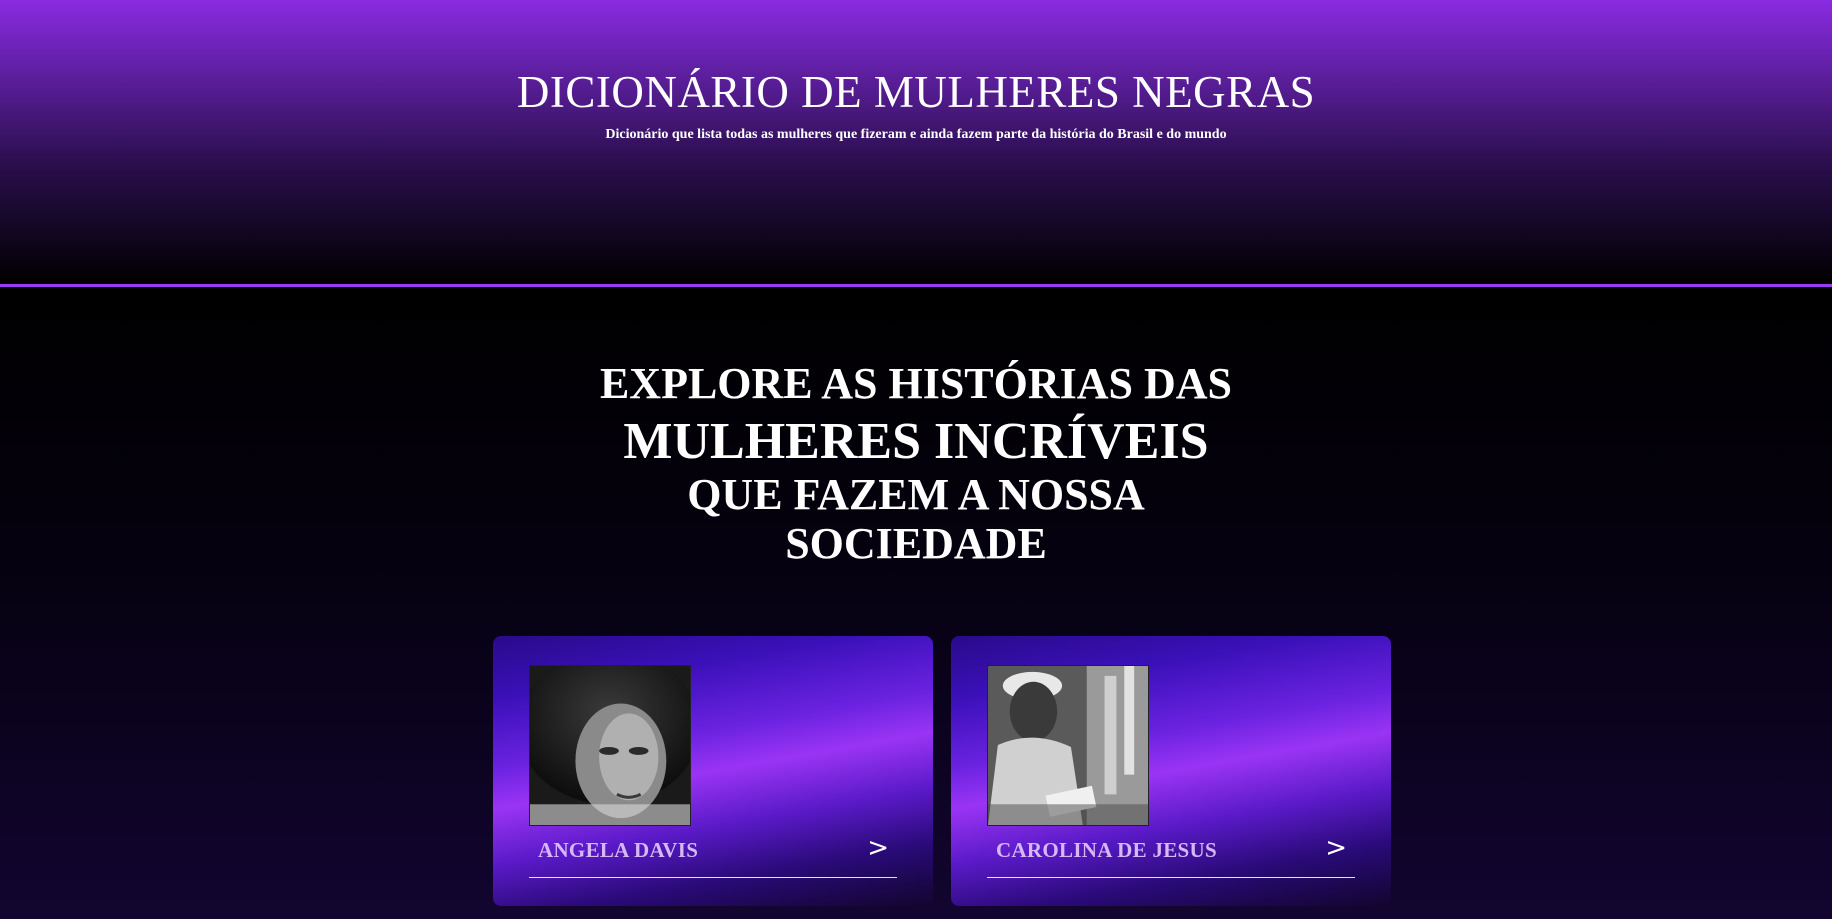  What do you see at coordinates (1171, 771) in the screenshot?
I see `woman-card-carolina-de-jesus: CAROLINA DE JESUS >` at bounding box center [1171, 771].